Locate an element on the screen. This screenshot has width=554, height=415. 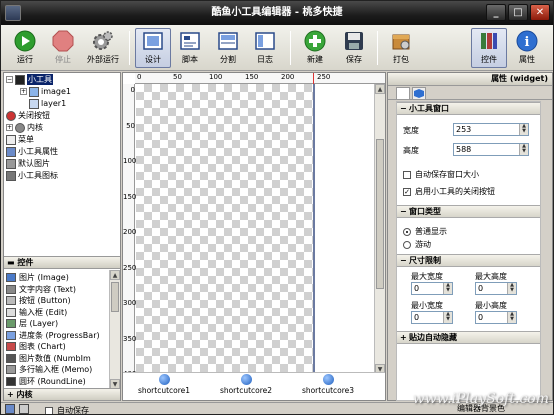
widget-icon is located at coordinates (11, 175).